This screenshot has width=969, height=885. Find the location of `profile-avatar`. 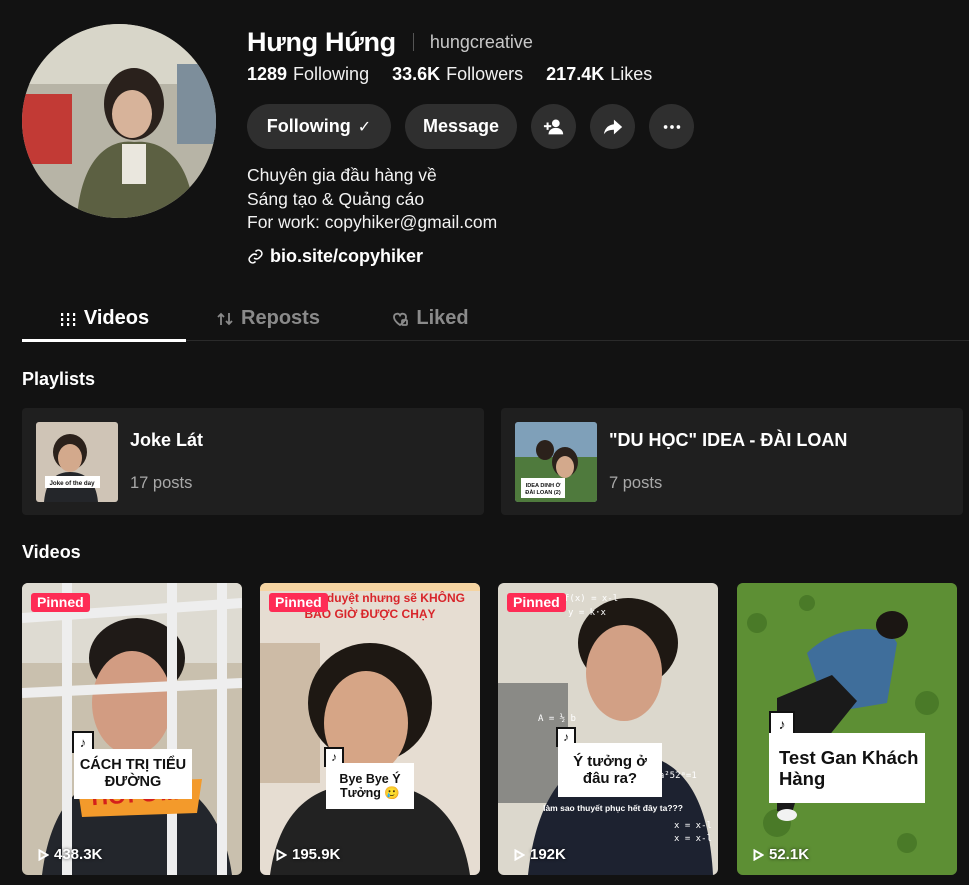

profile-avatar is located at coordinates (119, 121).